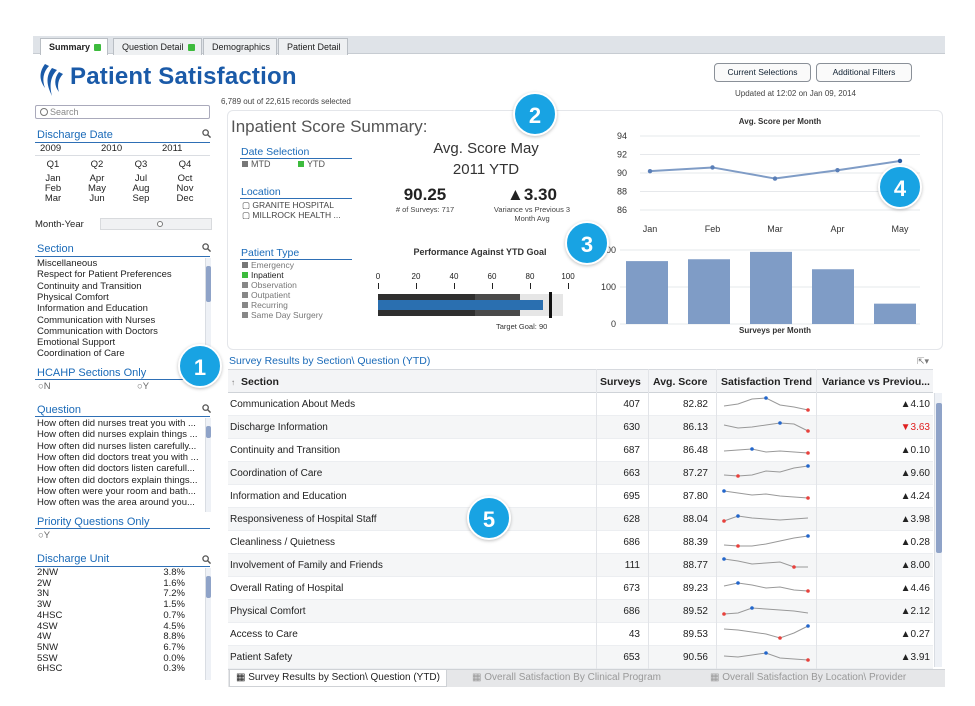  Describe the element at coordinates (44, 637) in the screenshot. I see `unit-name: 4W` at that location.